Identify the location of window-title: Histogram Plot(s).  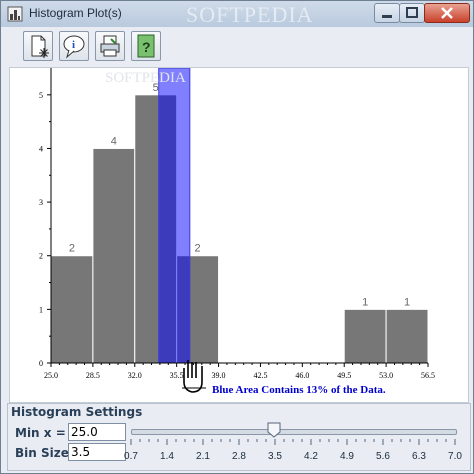
(75, 13).